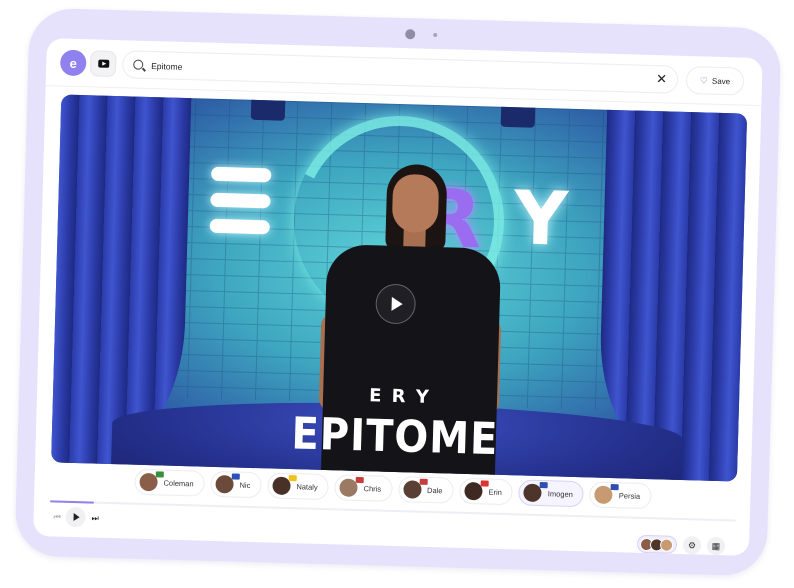 The height and width of the screenshot is (588, 794). I want to click on top-bar: e ✕ ♡ Save, so click(404, 72).